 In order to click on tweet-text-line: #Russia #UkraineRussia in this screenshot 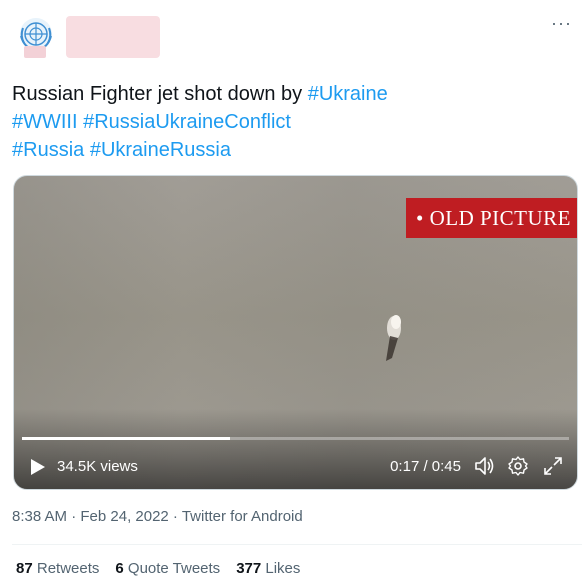, I will do `click(292, 150)`.